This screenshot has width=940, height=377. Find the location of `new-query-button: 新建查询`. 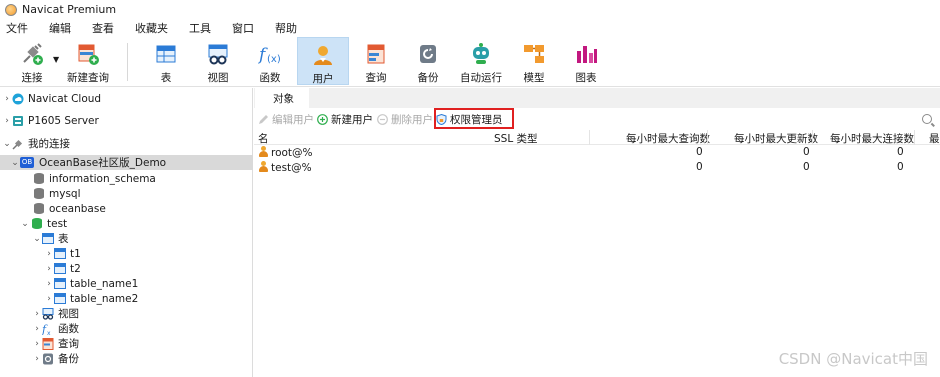

new-query-button: 新建查询 is located at coordinates (88, 61).